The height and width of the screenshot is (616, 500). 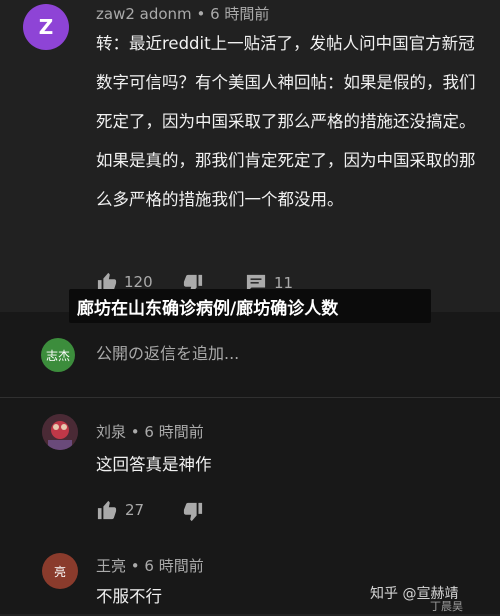 I want to click on comment-meta: zaw2 adonm • 6 時間前, so click(x=182, y=13).